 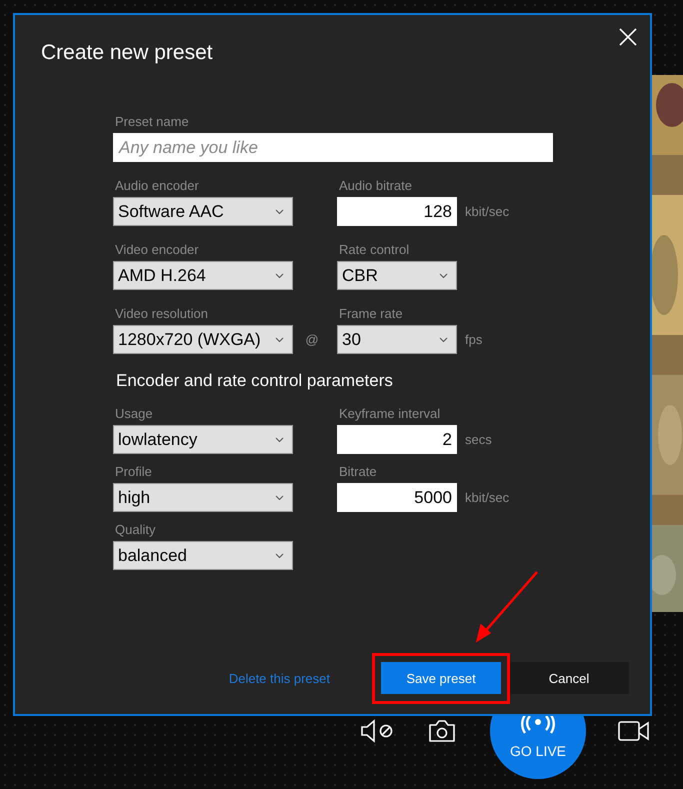 I want to click on camera-icon, so click(x=442, y=731).